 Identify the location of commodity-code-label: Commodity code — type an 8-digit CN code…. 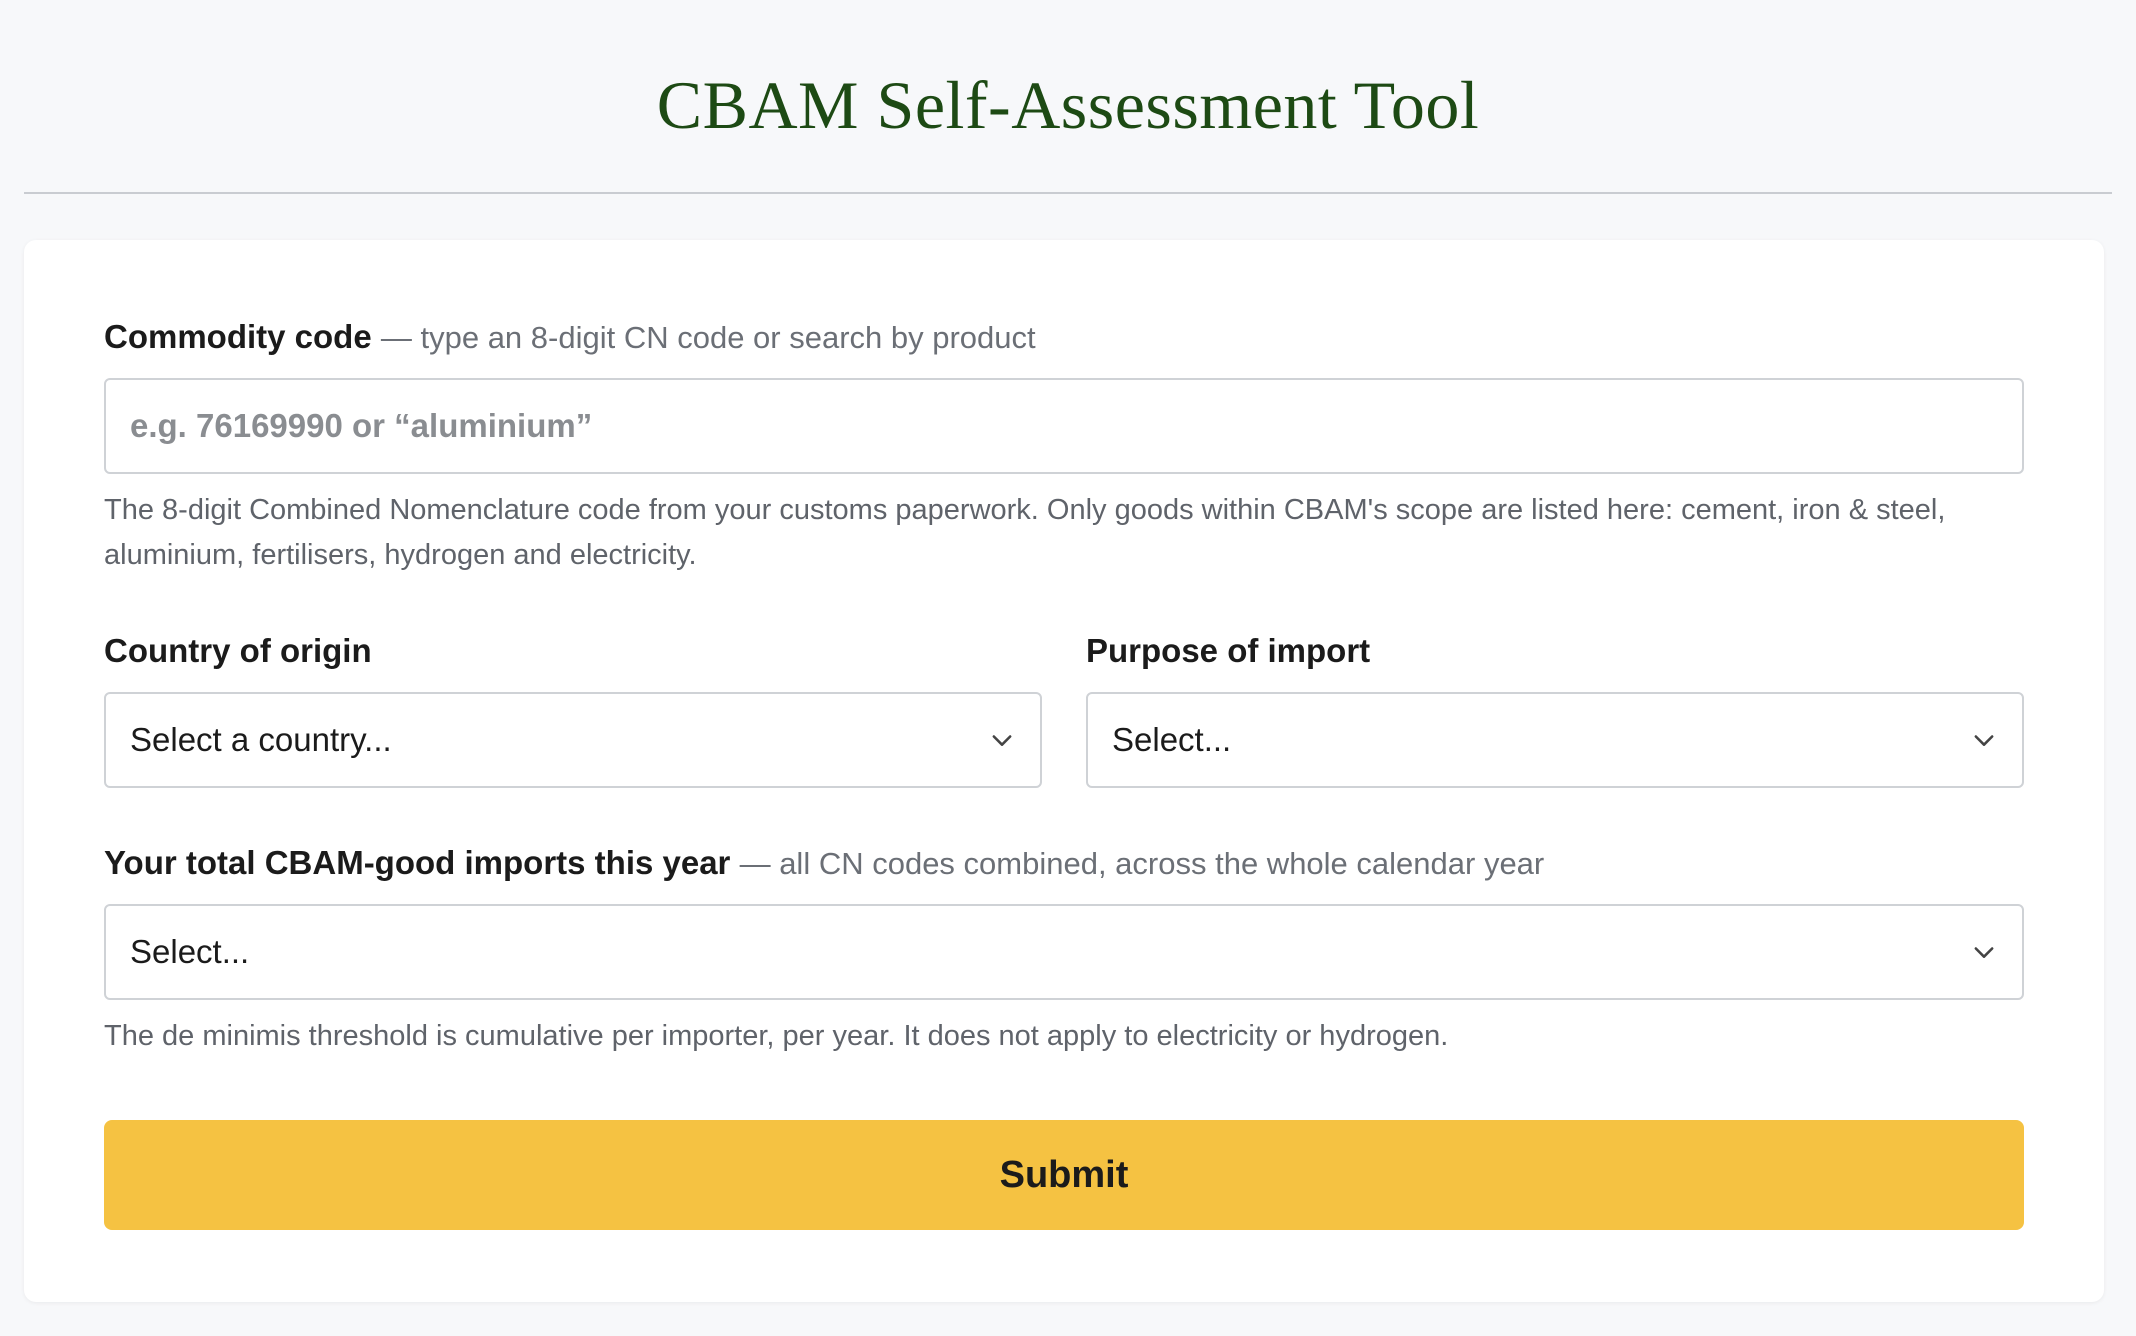
(570, 337).